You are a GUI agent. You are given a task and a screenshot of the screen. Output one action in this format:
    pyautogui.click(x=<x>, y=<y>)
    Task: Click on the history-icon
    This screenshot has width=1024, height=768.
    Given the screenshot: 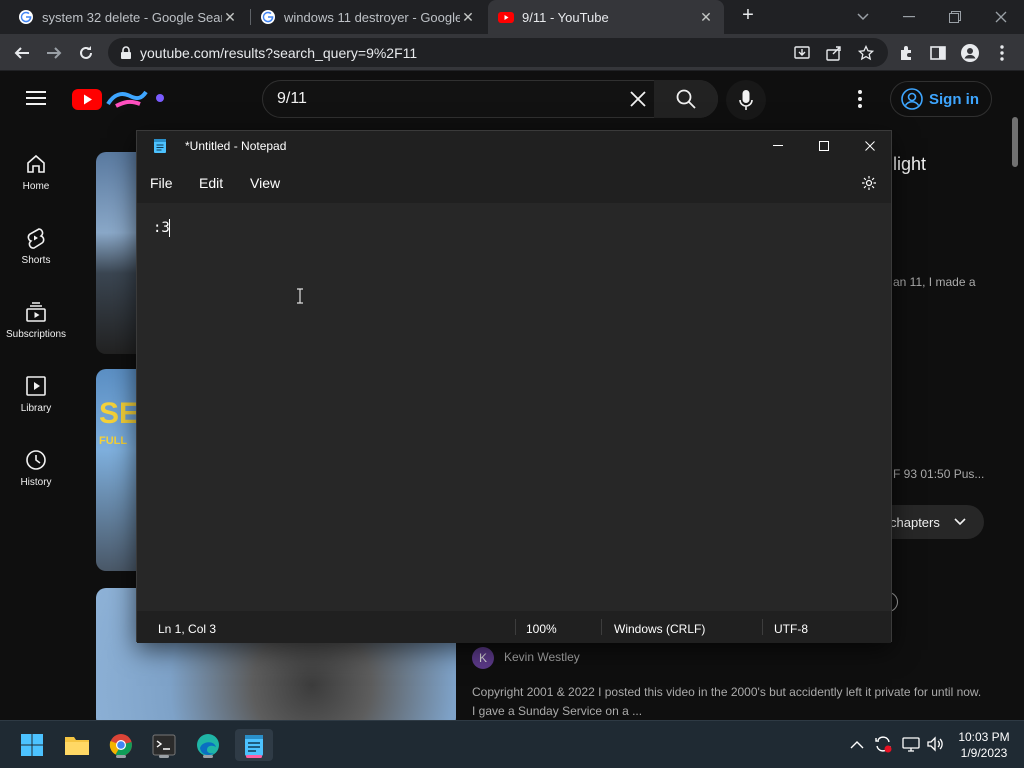 What is the action you would take?
    pyautogui.click(x=36, y=460)
    